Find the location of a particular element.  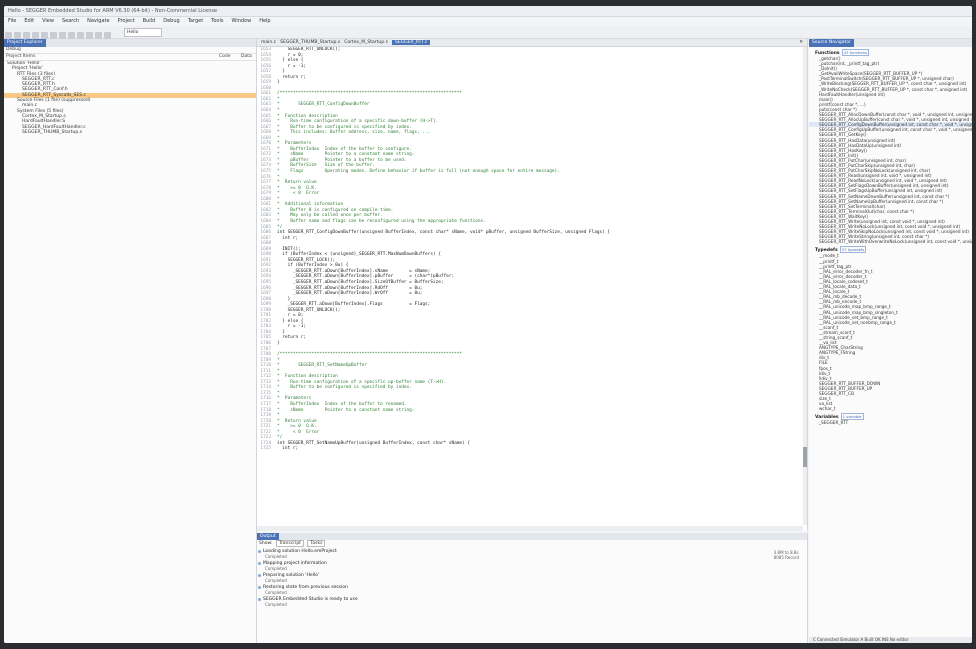

toolbar: Hello is located at coordinates (488, 32).